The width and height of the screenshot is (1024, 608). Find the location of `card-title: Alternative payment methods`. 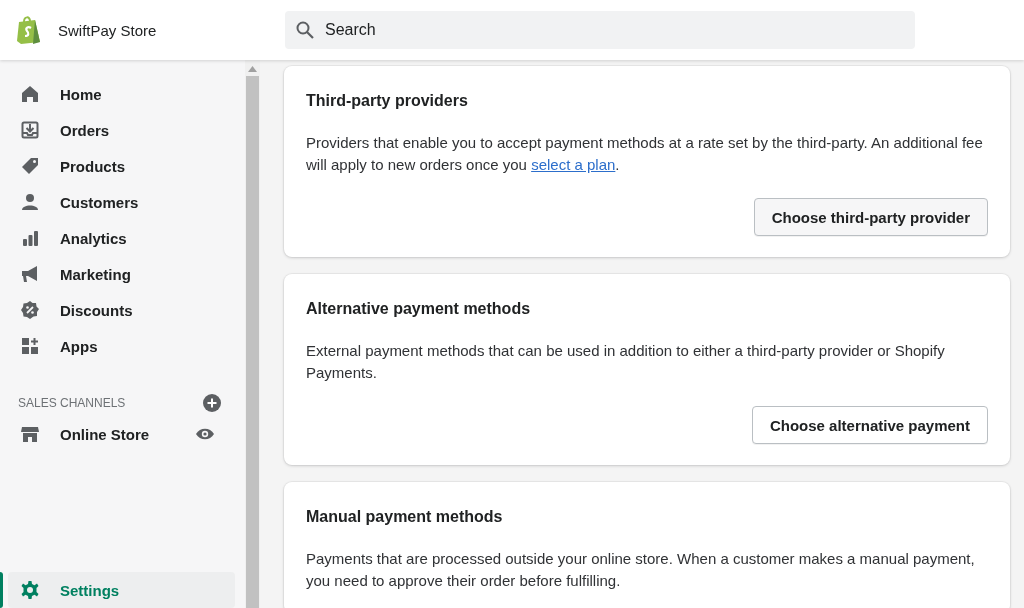

card-title: Alternative payment methods is located at coordinates (419, 309).